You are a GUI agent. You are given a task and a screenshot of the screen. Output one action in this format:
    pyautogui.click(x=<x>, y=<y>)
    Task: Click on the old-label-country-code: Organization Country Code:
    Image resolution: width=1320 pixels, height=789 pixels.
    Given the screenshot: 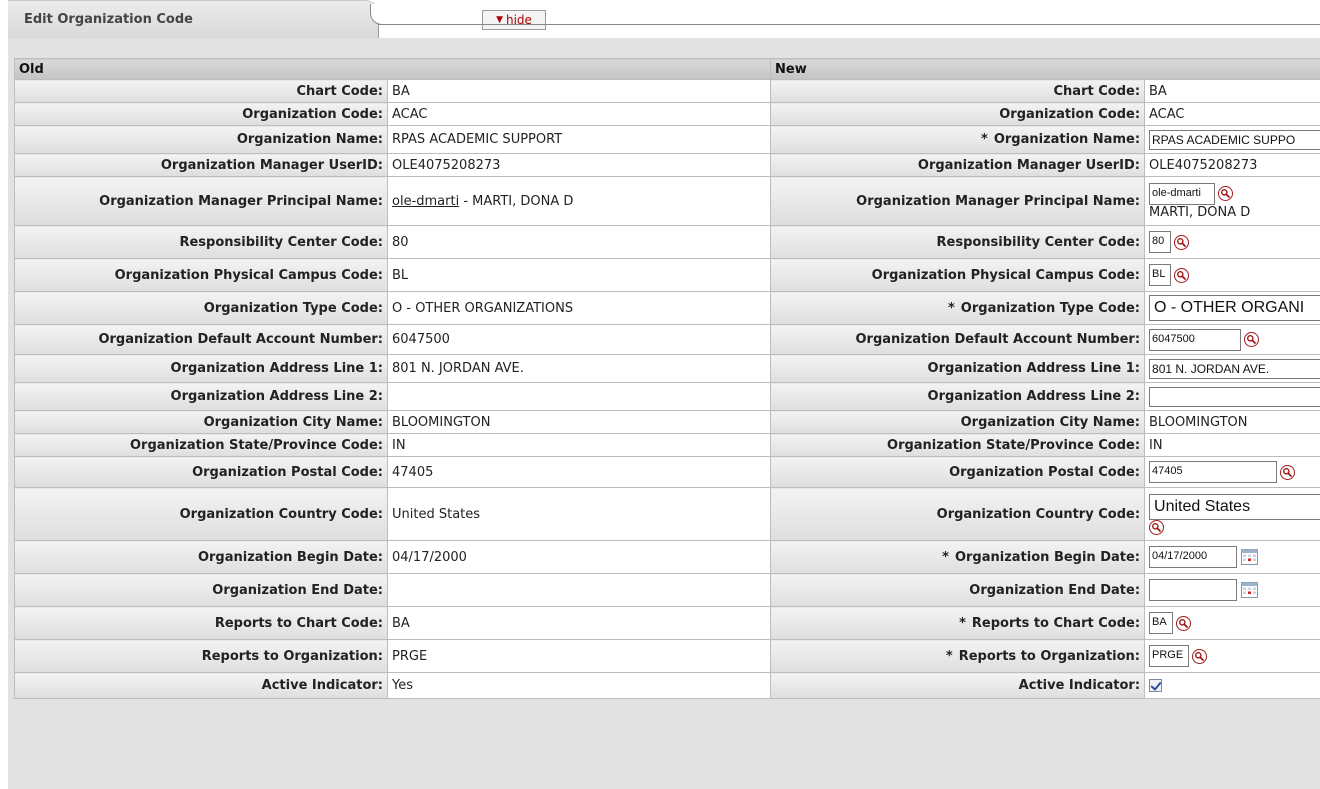 What is the action you would take?
    pyautogui.click(x=201, y=514)
    